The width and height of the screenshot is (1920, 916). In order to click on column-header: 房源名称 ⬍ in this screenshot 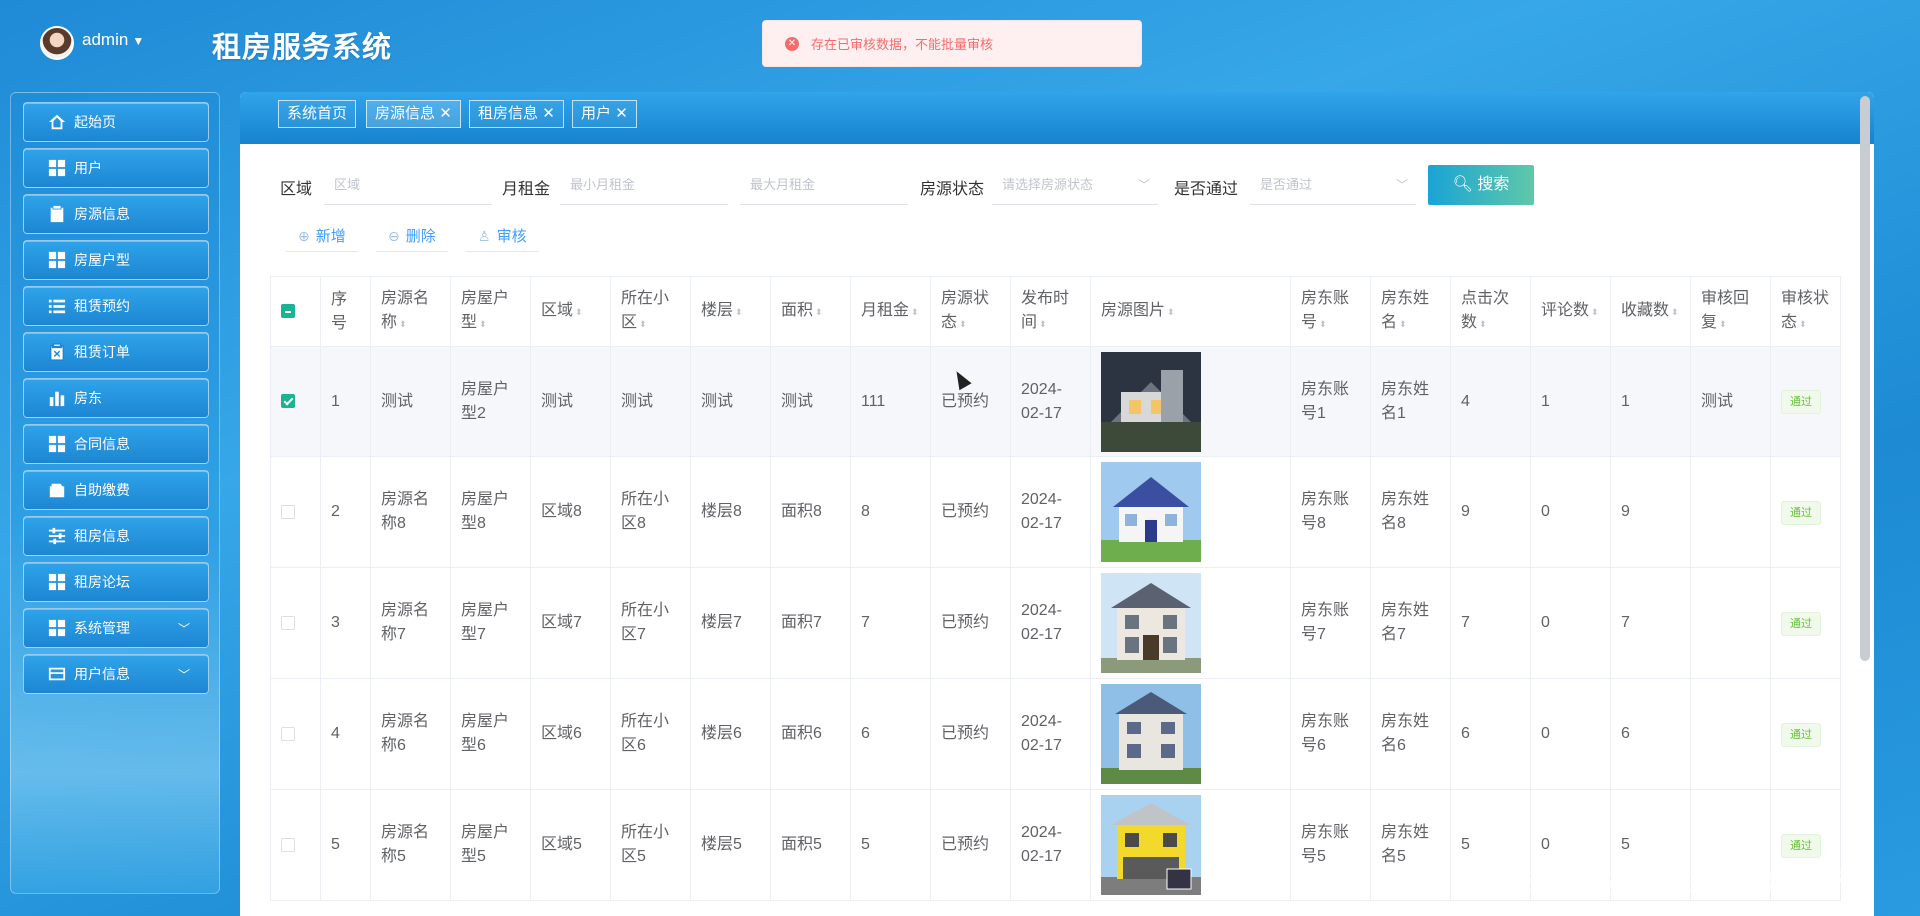, I will do `click(410, 311)`.